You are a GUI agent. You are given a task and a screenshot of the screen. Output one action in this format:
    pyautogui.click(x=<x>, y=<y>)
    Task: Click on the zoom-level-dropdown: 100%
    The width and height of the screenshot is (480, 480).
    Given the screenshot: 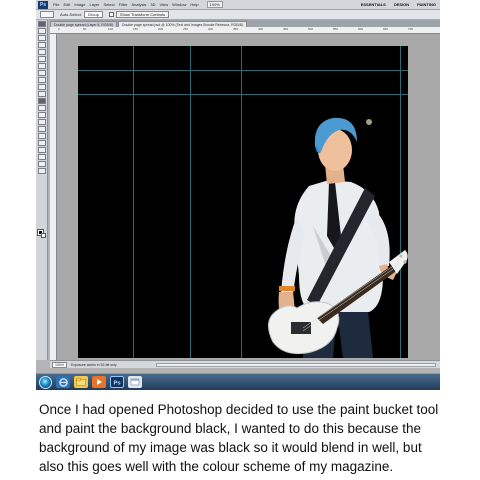 What is the action you would take?
    pyautogui.click(x=214, y=4)
    